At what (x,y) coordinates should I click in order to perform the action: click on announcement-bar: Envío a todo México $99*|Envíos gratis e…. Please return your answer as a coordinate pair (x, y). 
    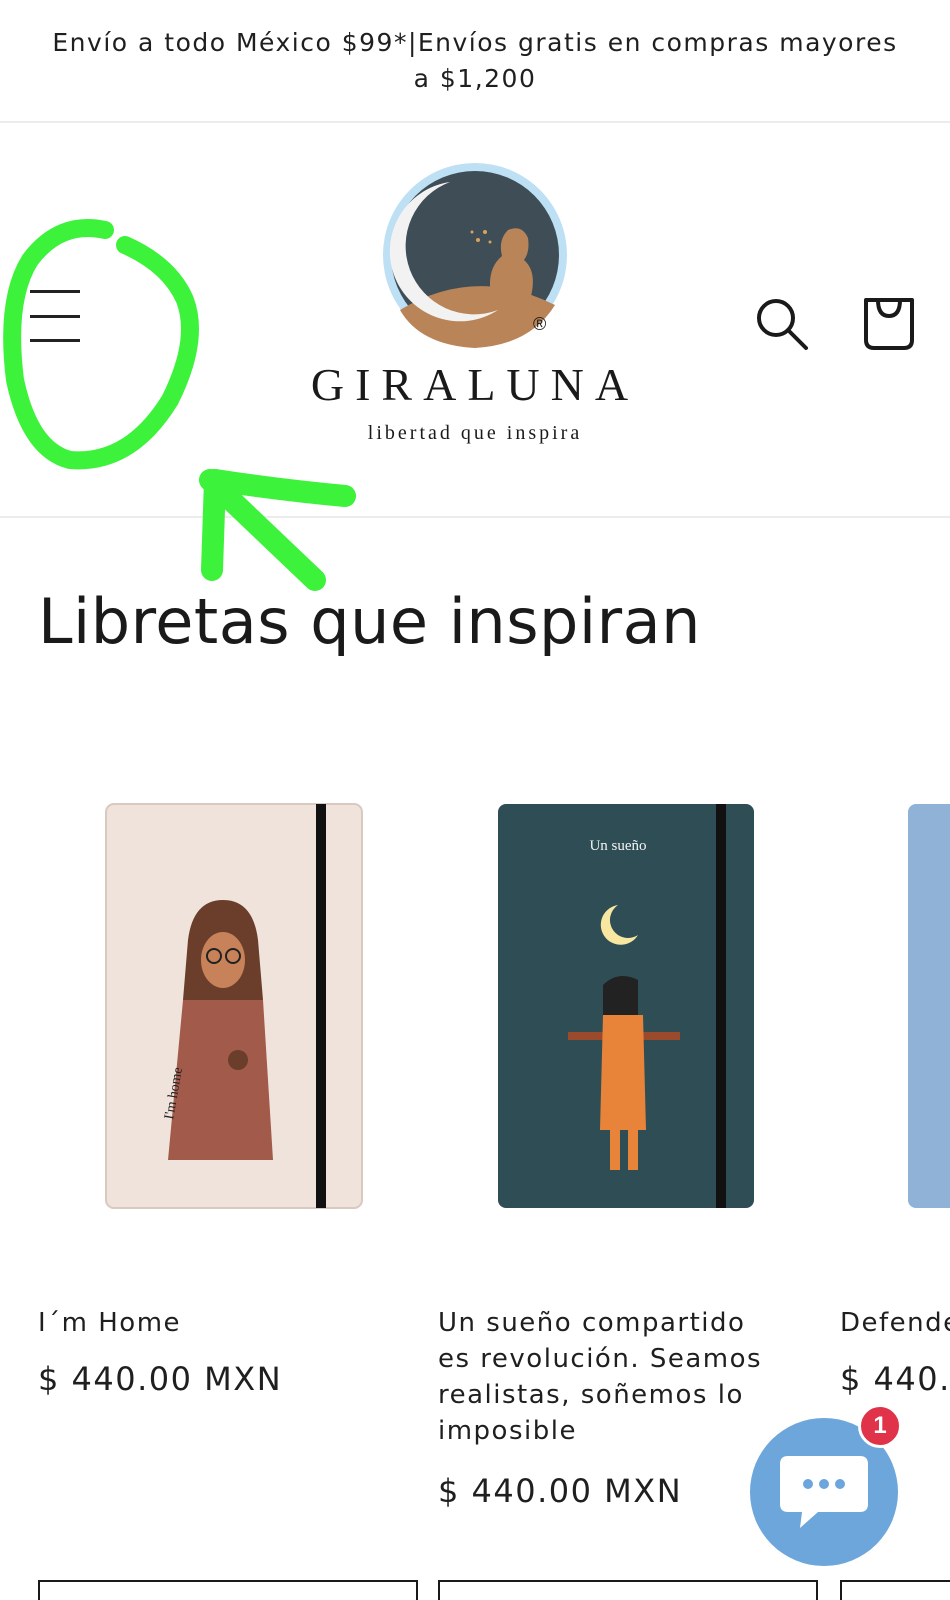
    Looking at the image, I should click on (475, 61).